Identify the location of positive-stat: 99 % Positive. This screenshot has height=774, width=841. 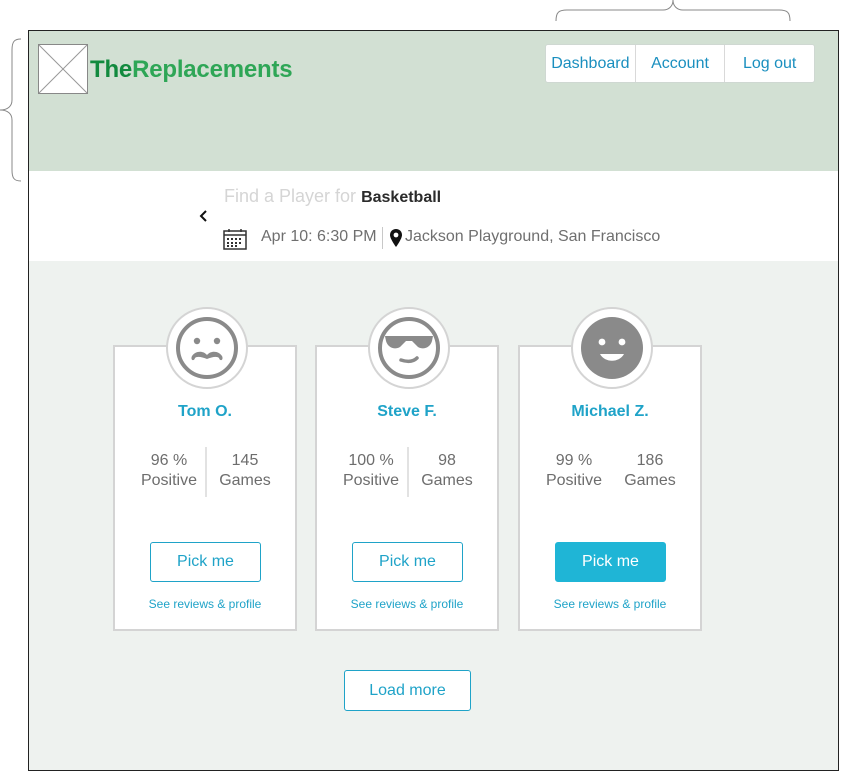
(574, 471).